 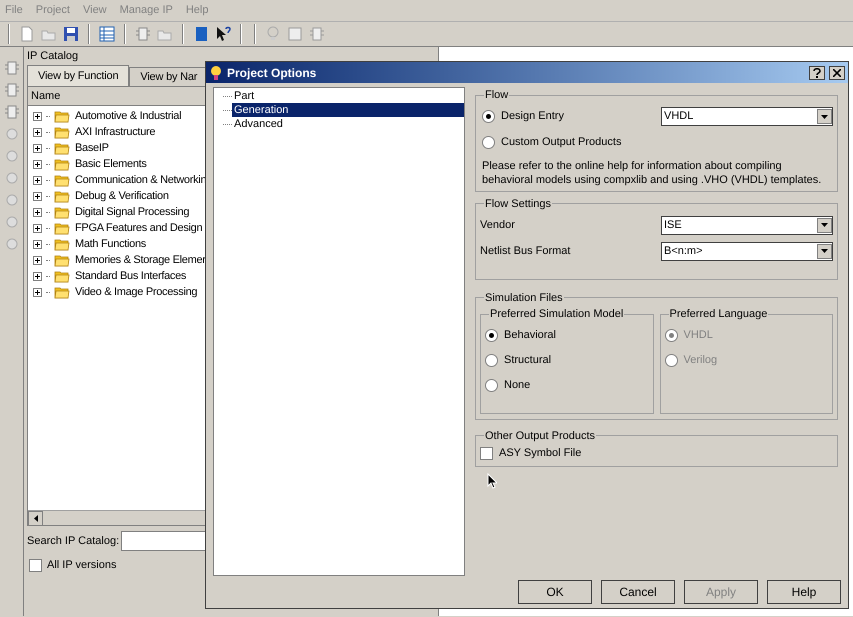 I want to click on bulb-icon, so click(x=216, y=72).